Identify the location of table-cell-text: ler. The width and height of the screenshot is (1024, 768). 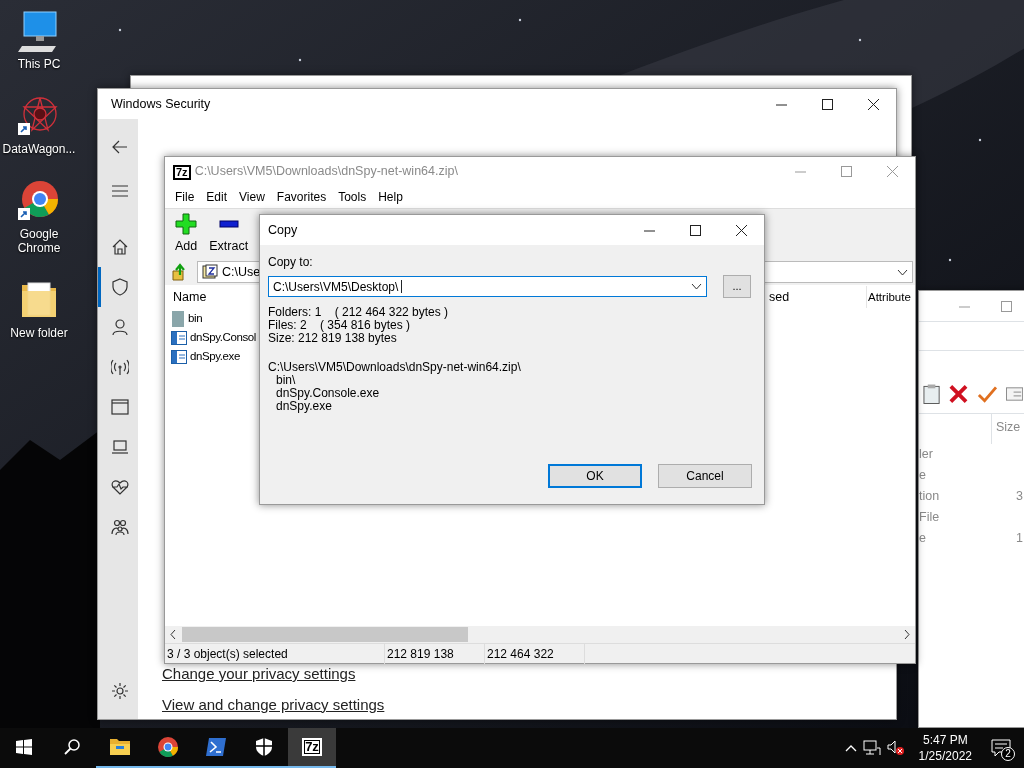
(926, 455).